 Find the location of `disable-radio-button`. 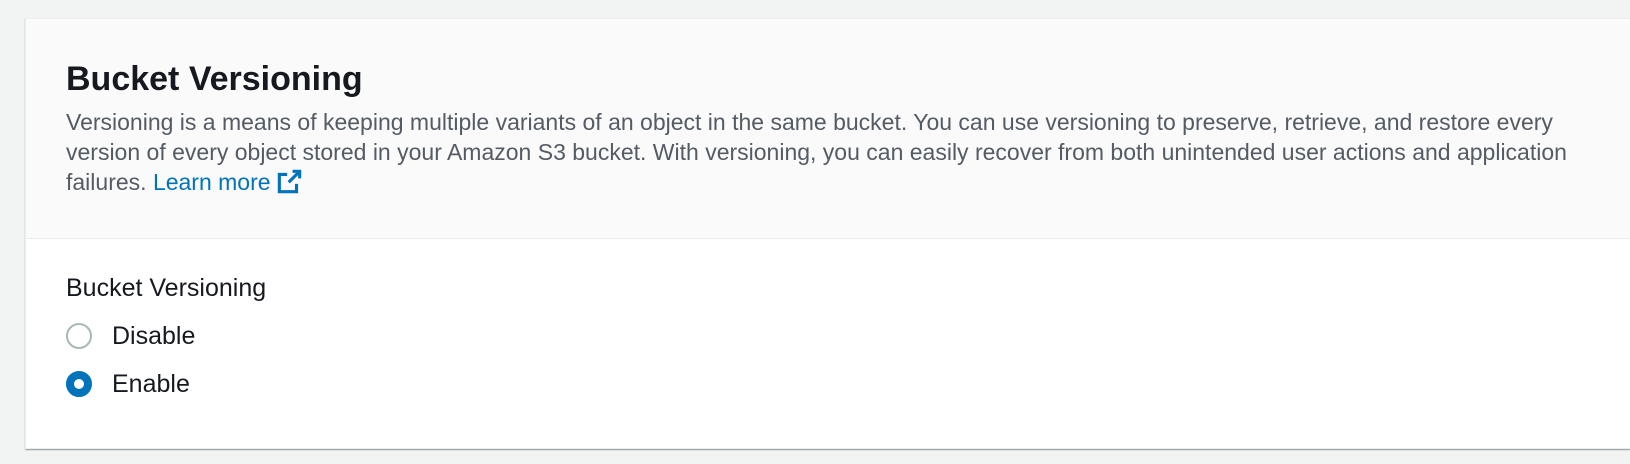

disable-radio-button is located at coordinates (79, 336).